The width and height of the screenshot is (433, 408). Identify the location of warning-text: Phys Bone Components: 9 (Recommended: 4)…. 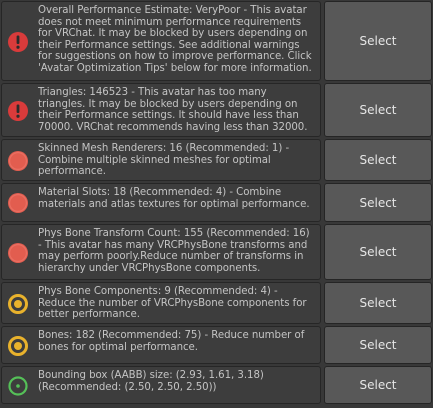
(172, 303).